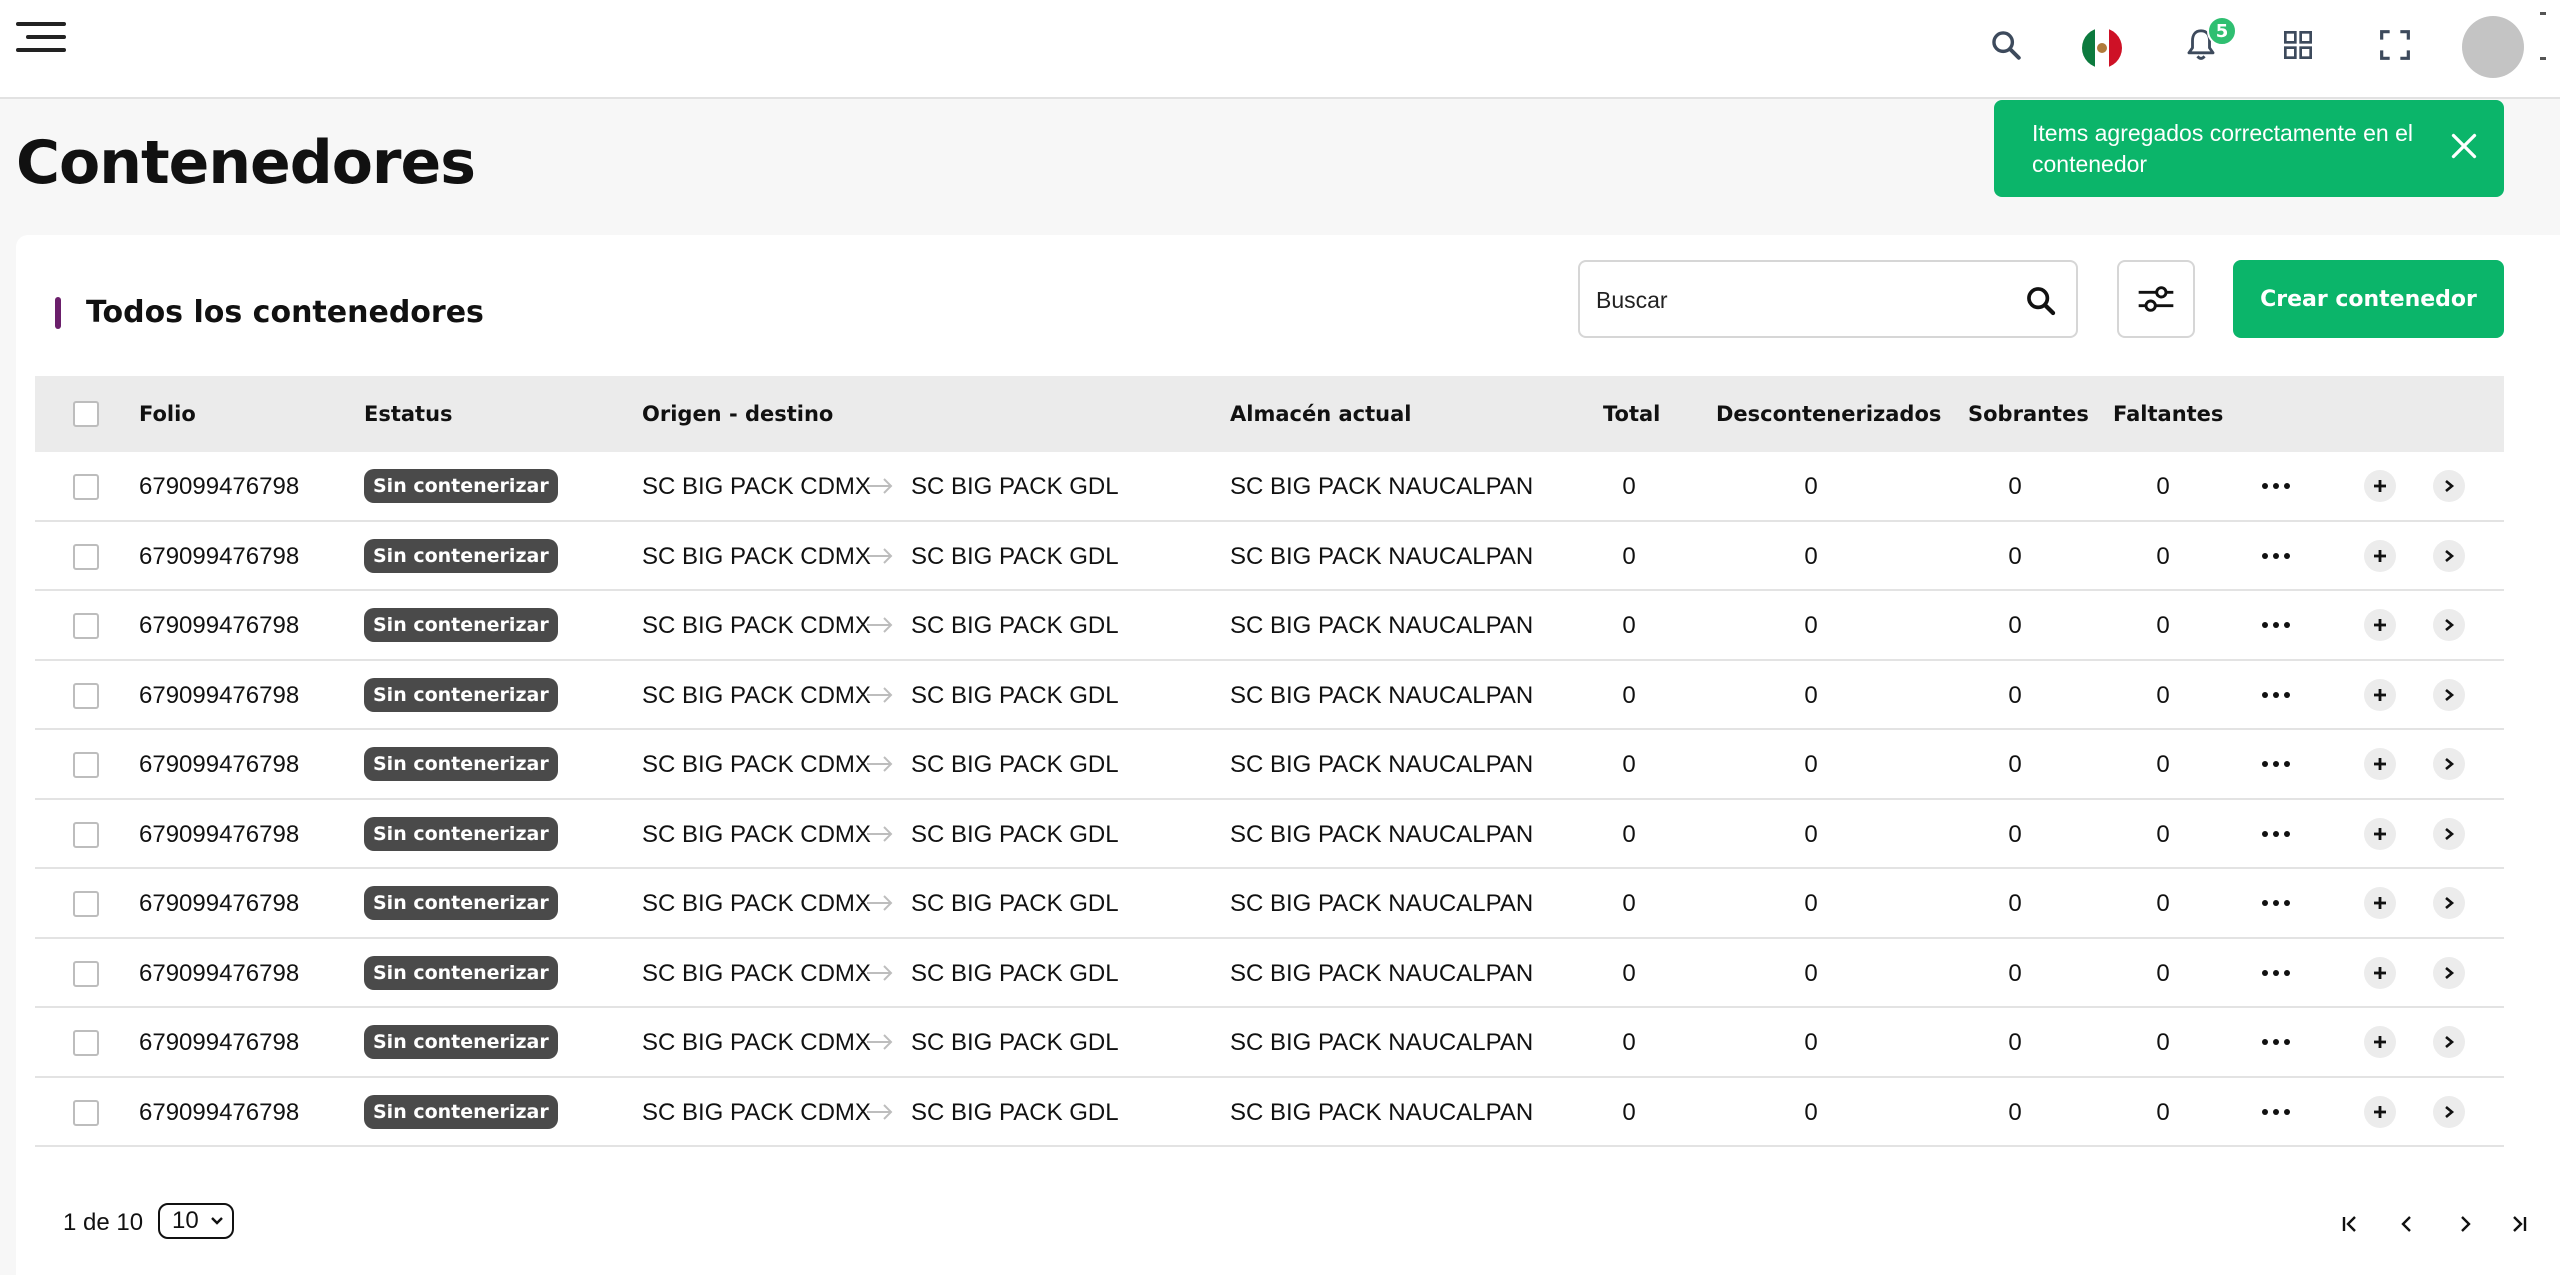 This screenshot has height=1275, width=2560. Describe the element at coordinates (1631, 414) in the screenshot. I see `column-header-total: Total` at that location.